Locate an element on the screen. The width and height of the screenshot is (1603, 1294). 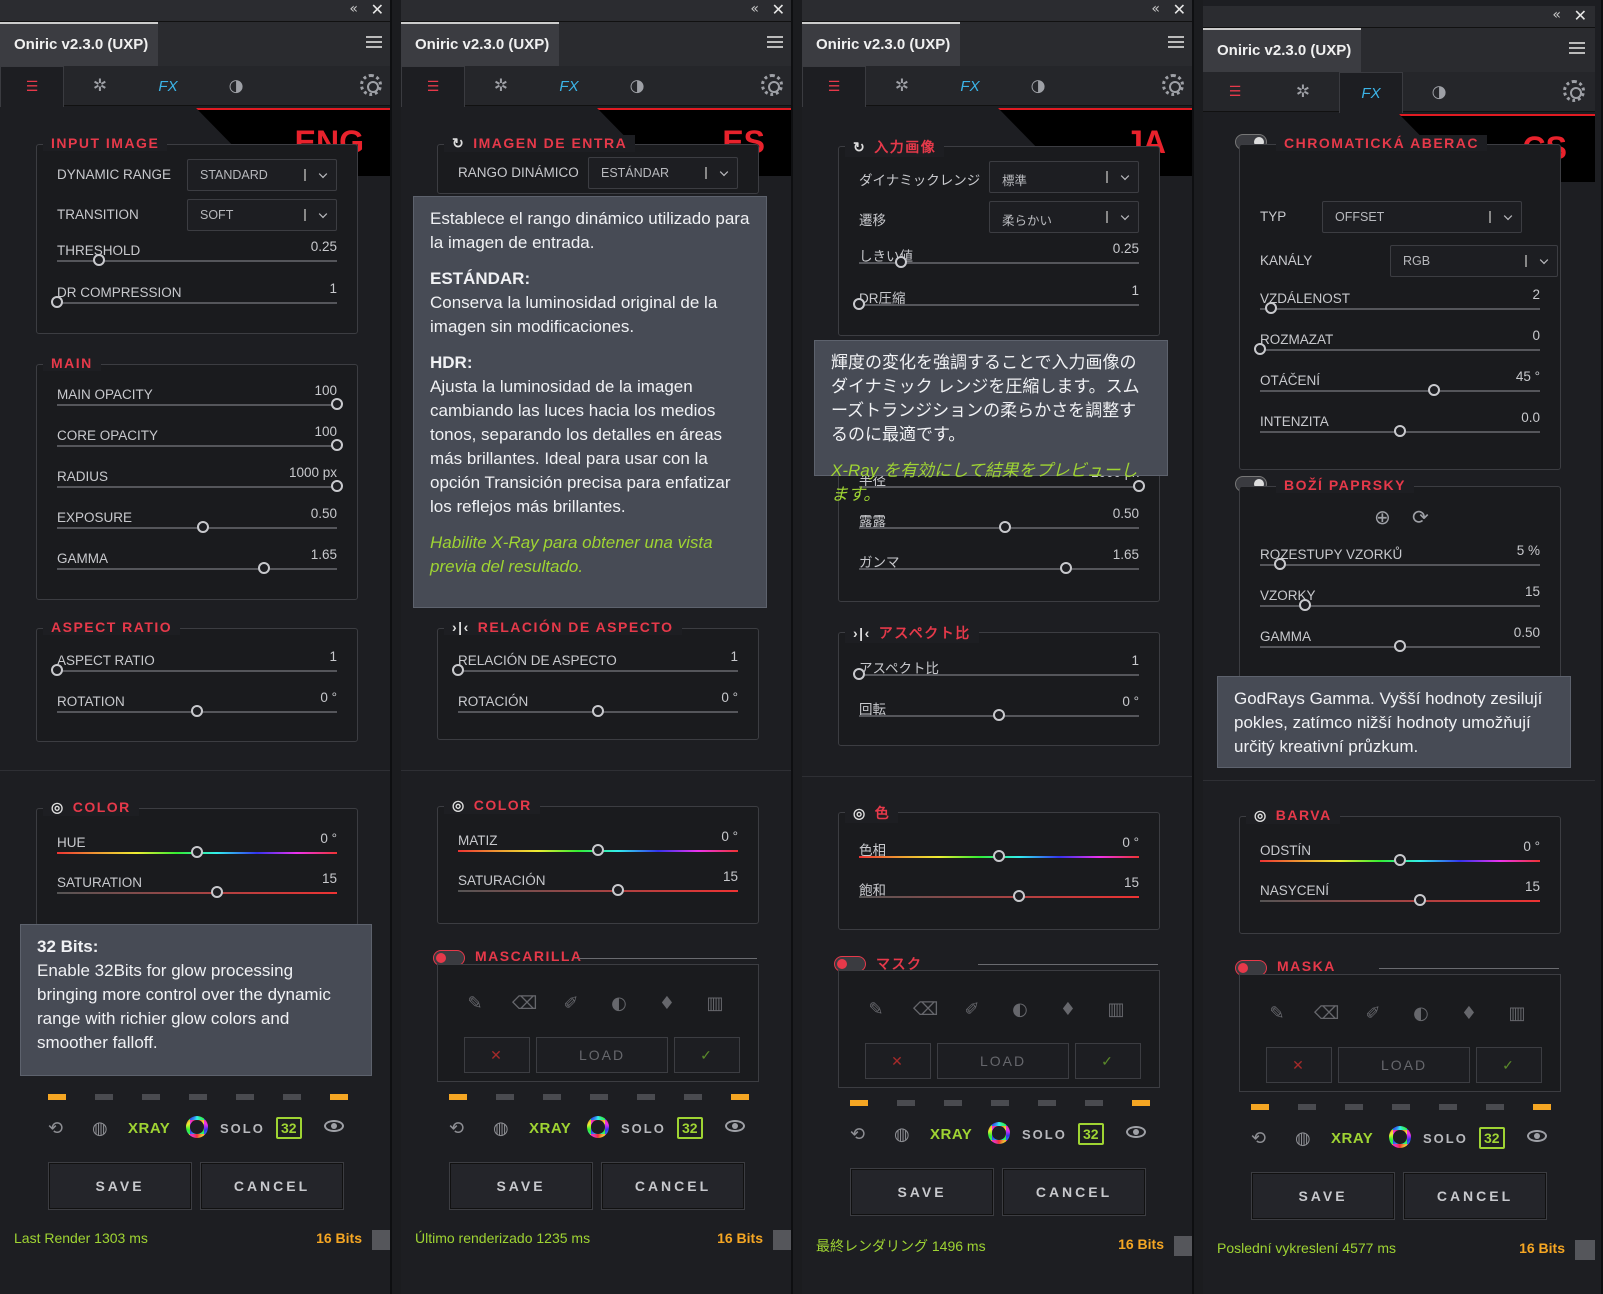
globe-icon: ◍ is located at coordinates (1303, 1138).